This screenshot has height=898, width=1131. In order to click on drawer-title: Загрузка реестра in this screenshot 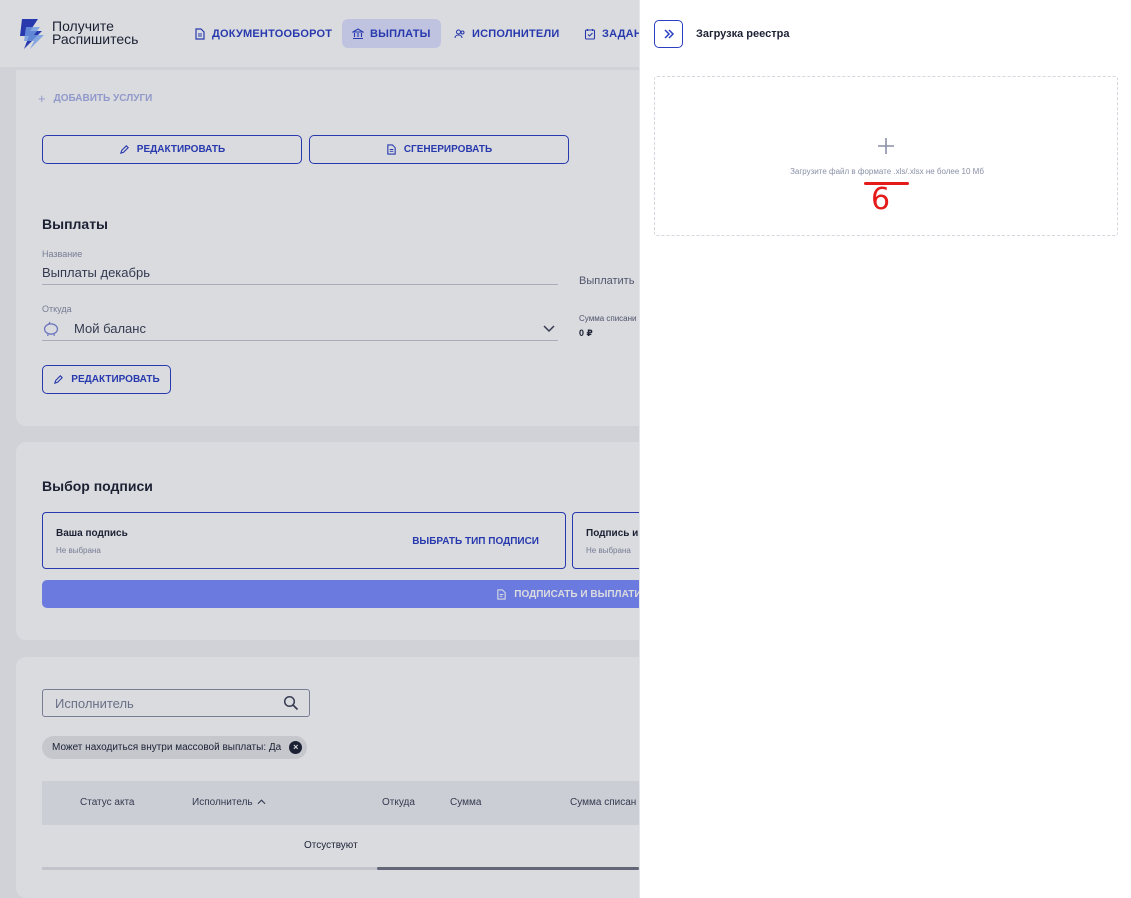, I will do `click(743, 34)`.